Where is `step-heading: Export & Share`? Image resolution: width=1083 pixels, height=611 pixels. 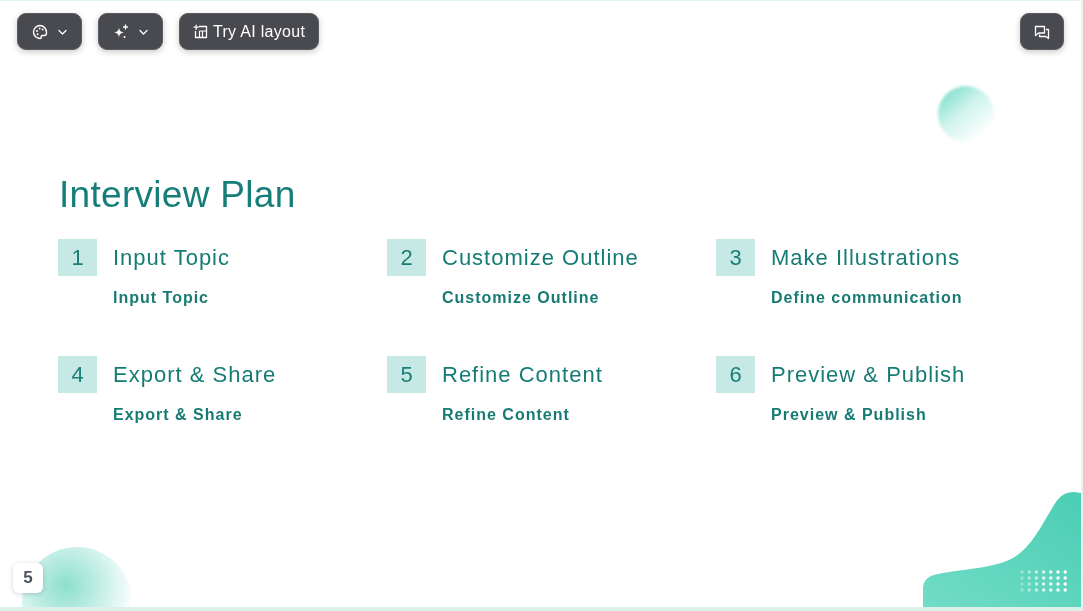 step-heading: Export & Share is located at coordinates (195, 374).